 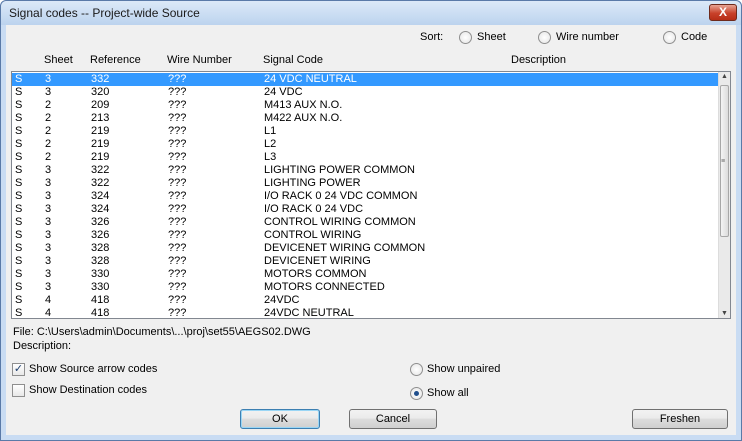 What do you see at coordinates (100, 222) in the screenshot?
I see `cell-reference: 326` at bounding box center [100, 222].